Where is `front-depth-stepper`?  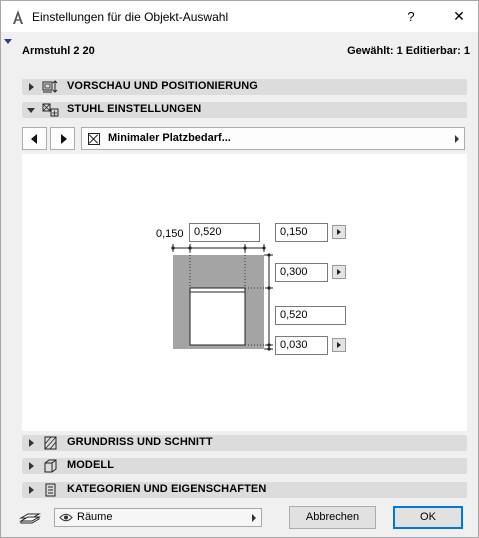 front-depth-stepper is located at coordinates (339, 272).